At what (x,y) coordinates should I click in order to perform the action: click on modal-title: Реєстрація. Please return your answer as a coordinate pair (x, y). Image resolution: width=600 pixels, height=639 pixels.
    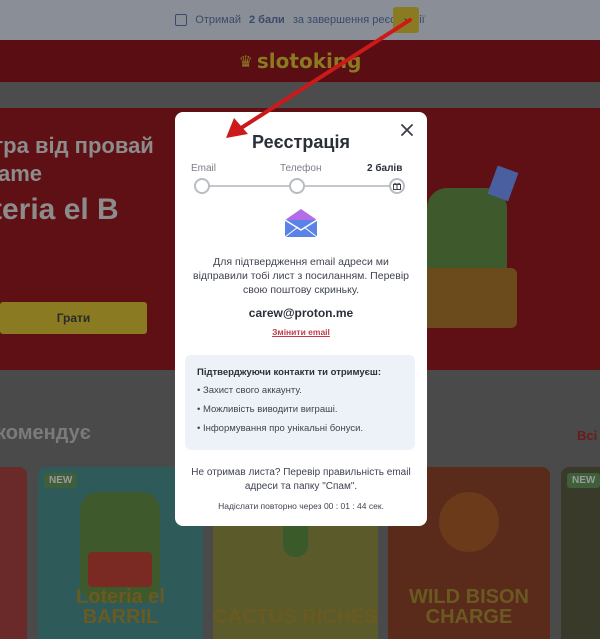
    Looking at the image, I should click on (301, 142).